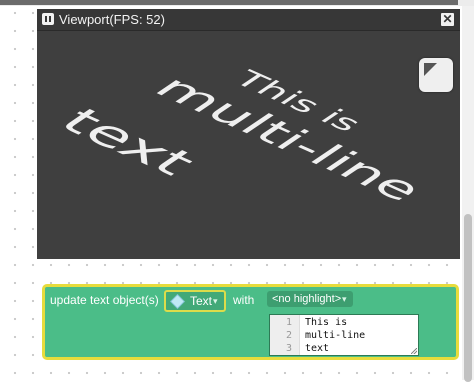 Image resolution: width=474 pixels, height=382 pixels. Describe the element at coordinates (229, 2) in the screenshot. I see `top-toolbar-bar` at that location.